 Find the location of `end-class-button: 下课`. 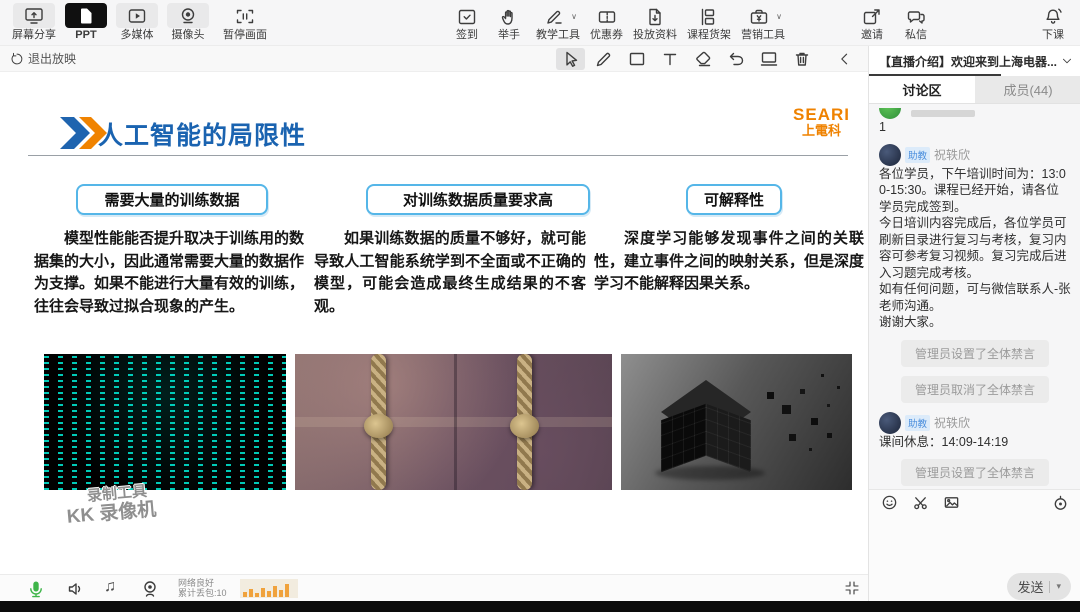

end-class-button: 下课 is located at coordinates (1053, 22).